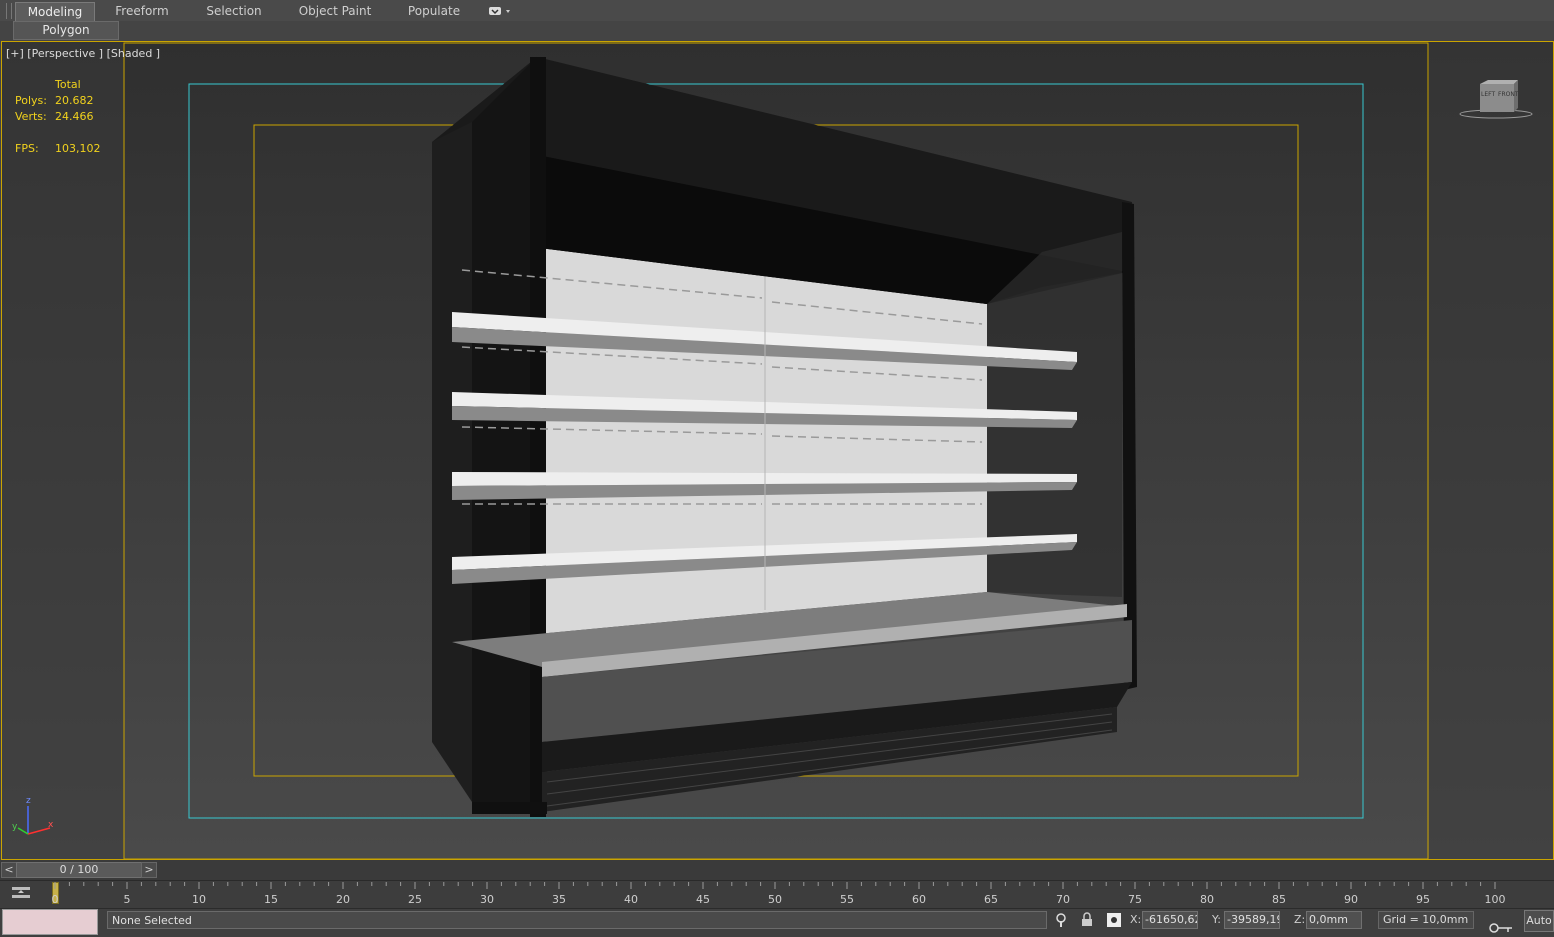  I want to click on tab-selection: Selection, so click(234, 11).